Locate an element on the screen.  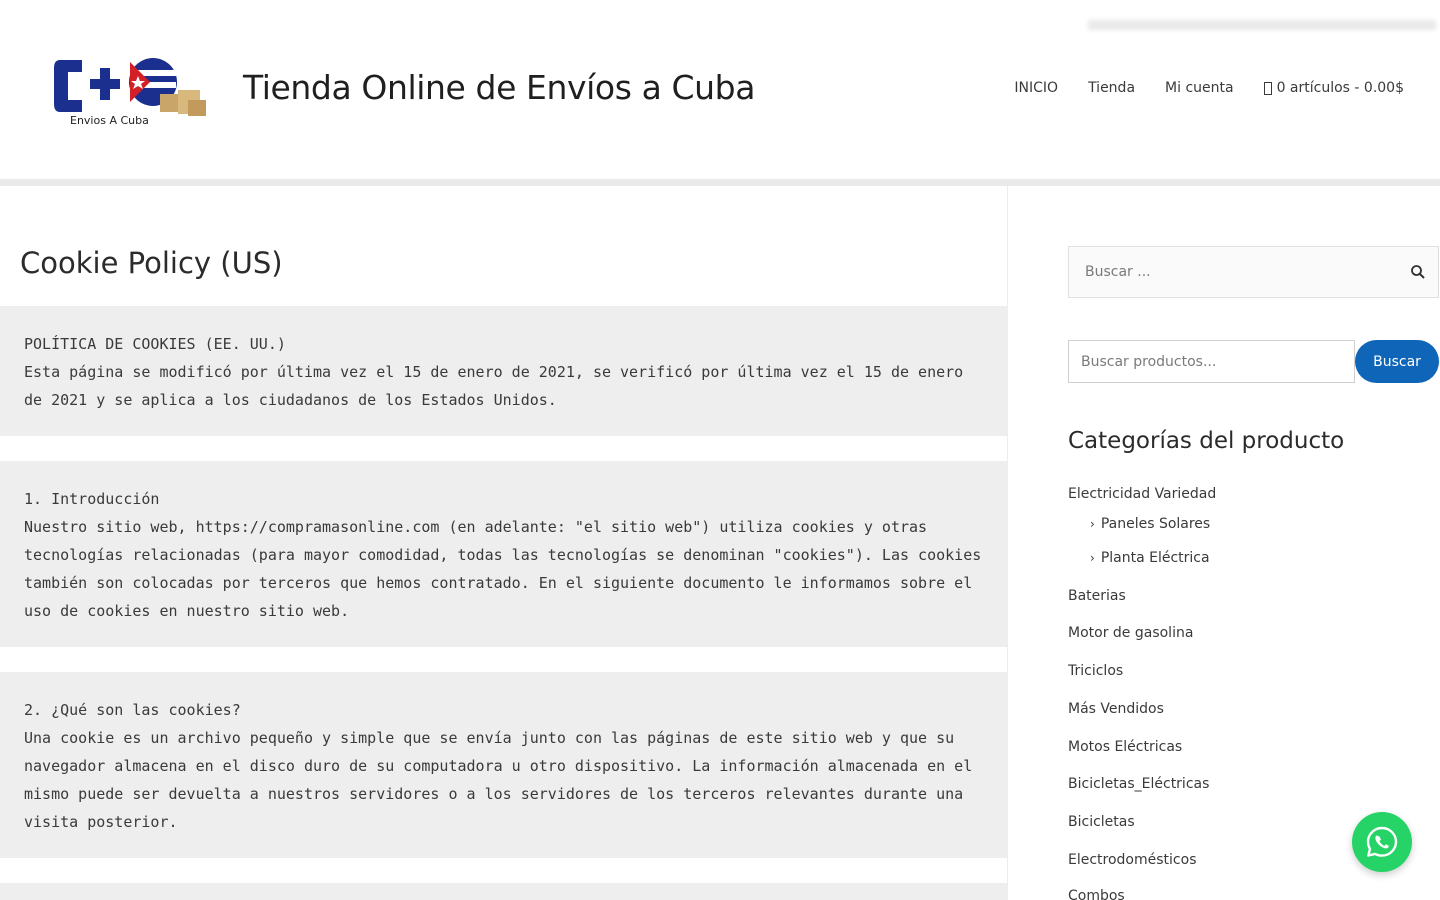
cart-icon is located at coordinates (1267, 88).